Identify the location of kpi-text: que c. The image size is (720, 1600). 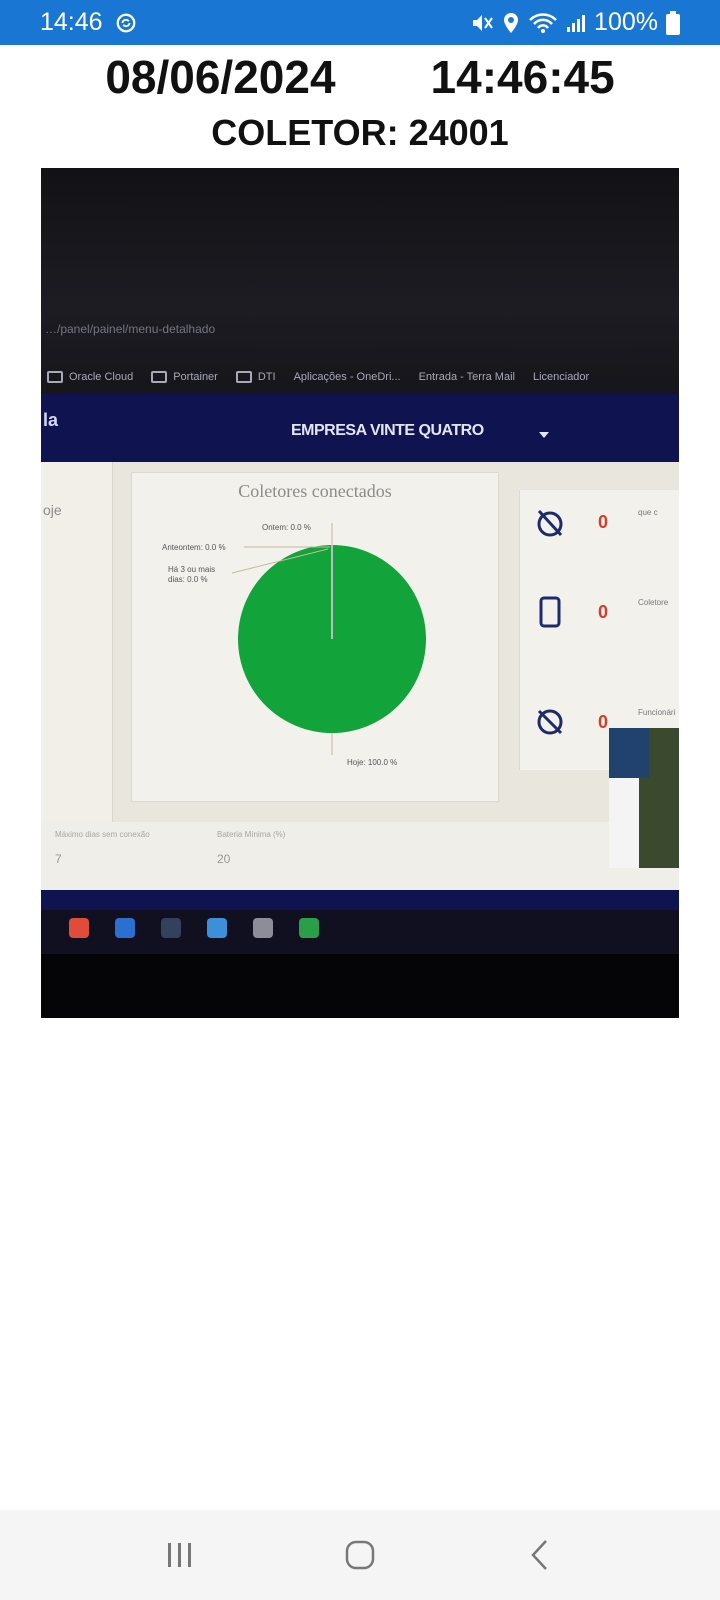
(648, 512).